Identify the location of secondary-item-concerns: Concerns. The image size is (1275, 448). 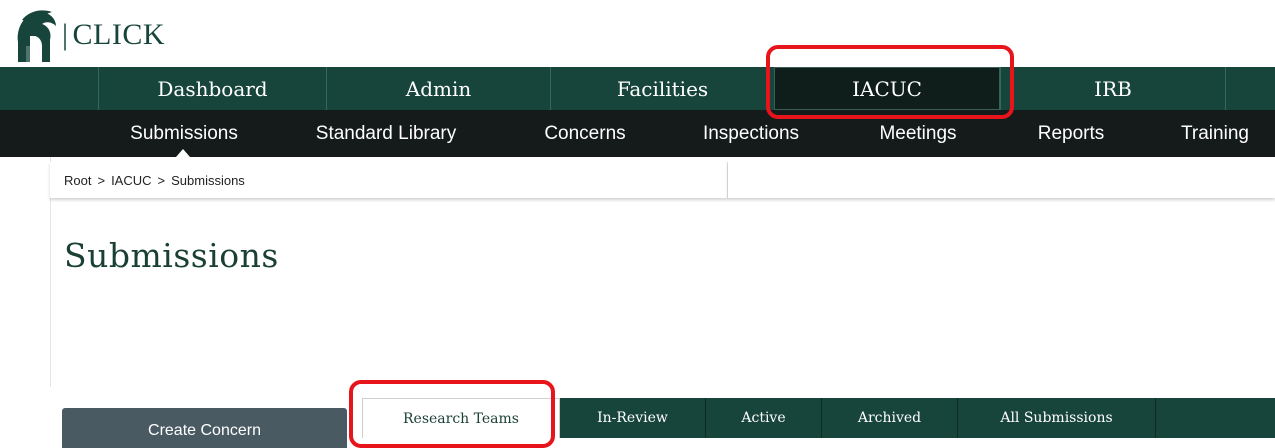
(585, 133).